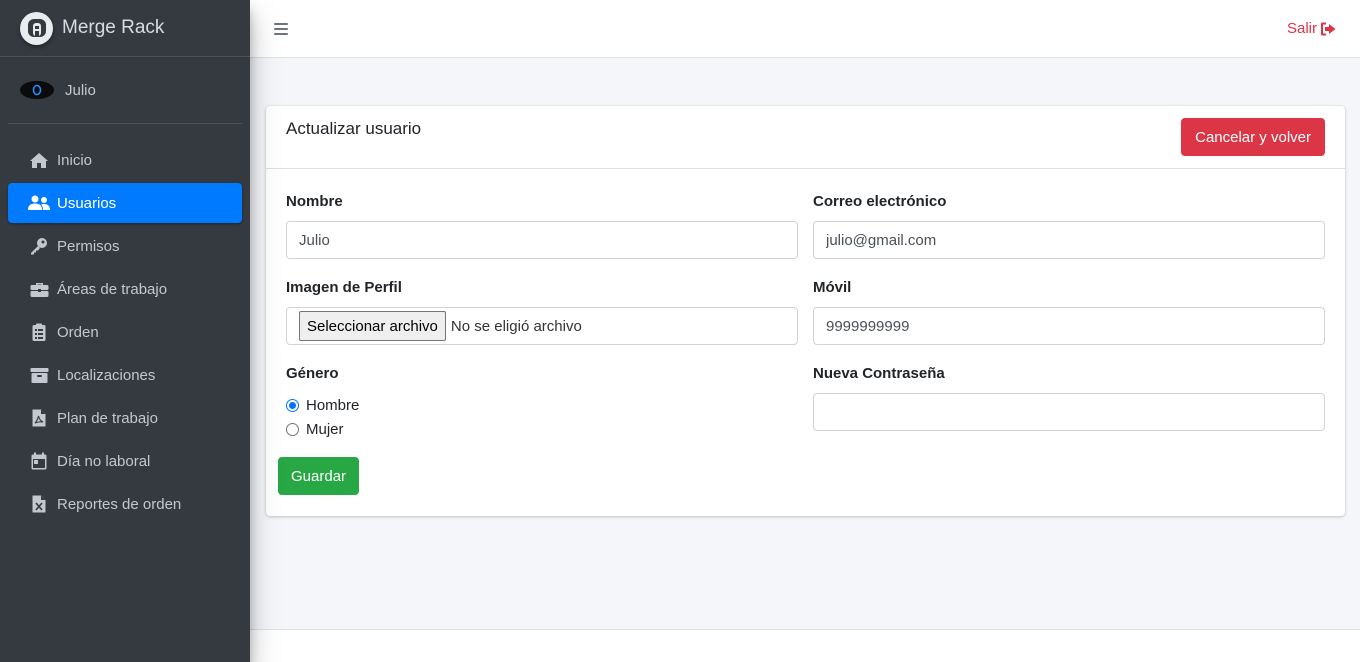  I want to click on sidebar-item-reportes-de-orden: Reportes de orden, so click(125, 504).